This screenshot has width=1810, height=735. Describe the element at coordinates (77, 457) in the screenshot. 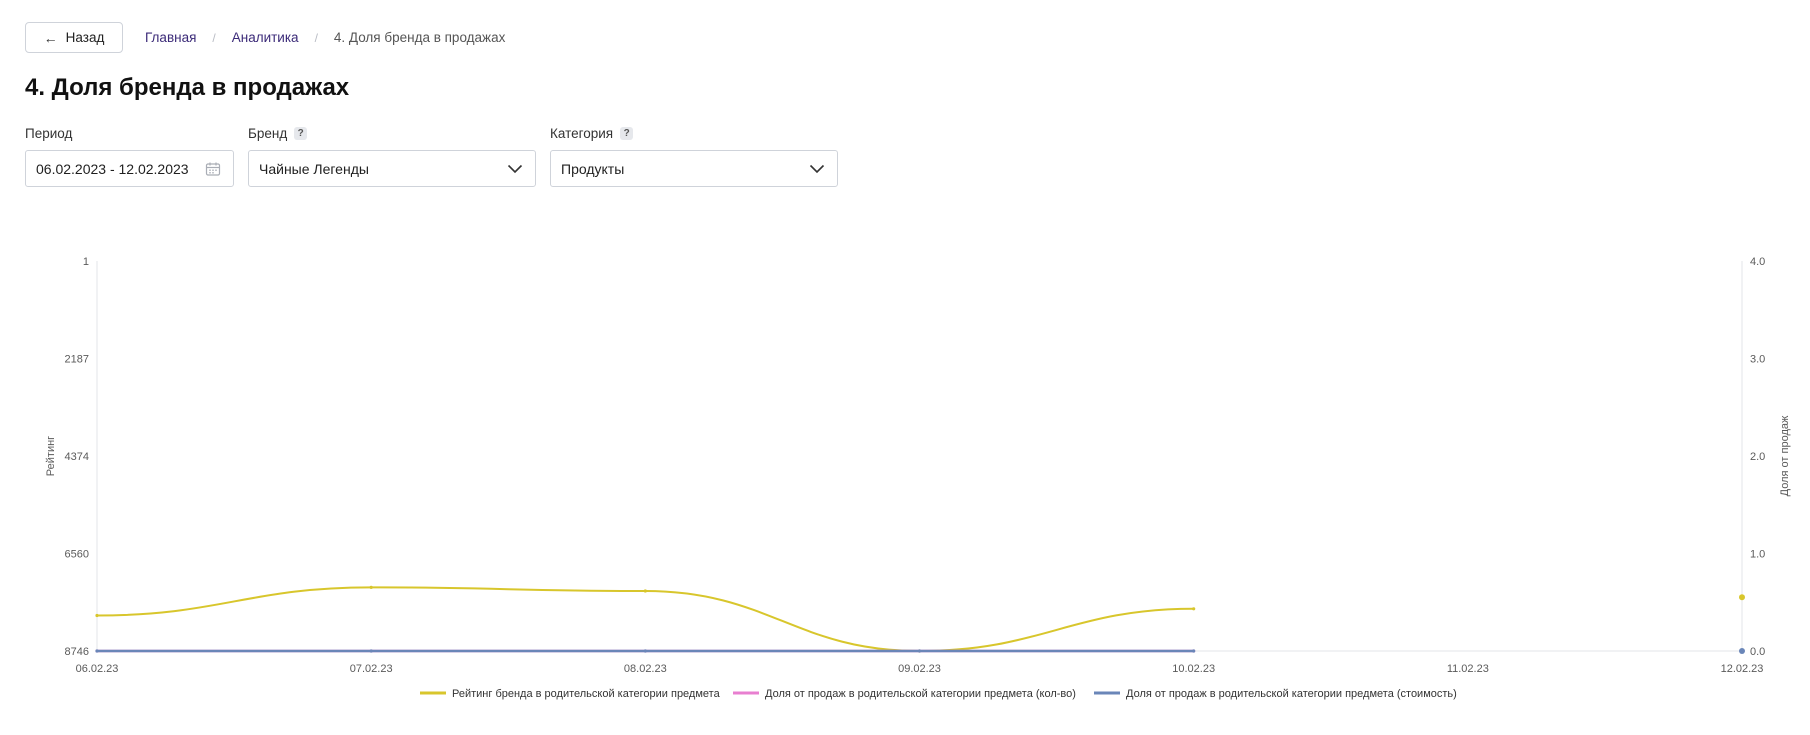

I see `y-left-tick-label: 4374` at that location.